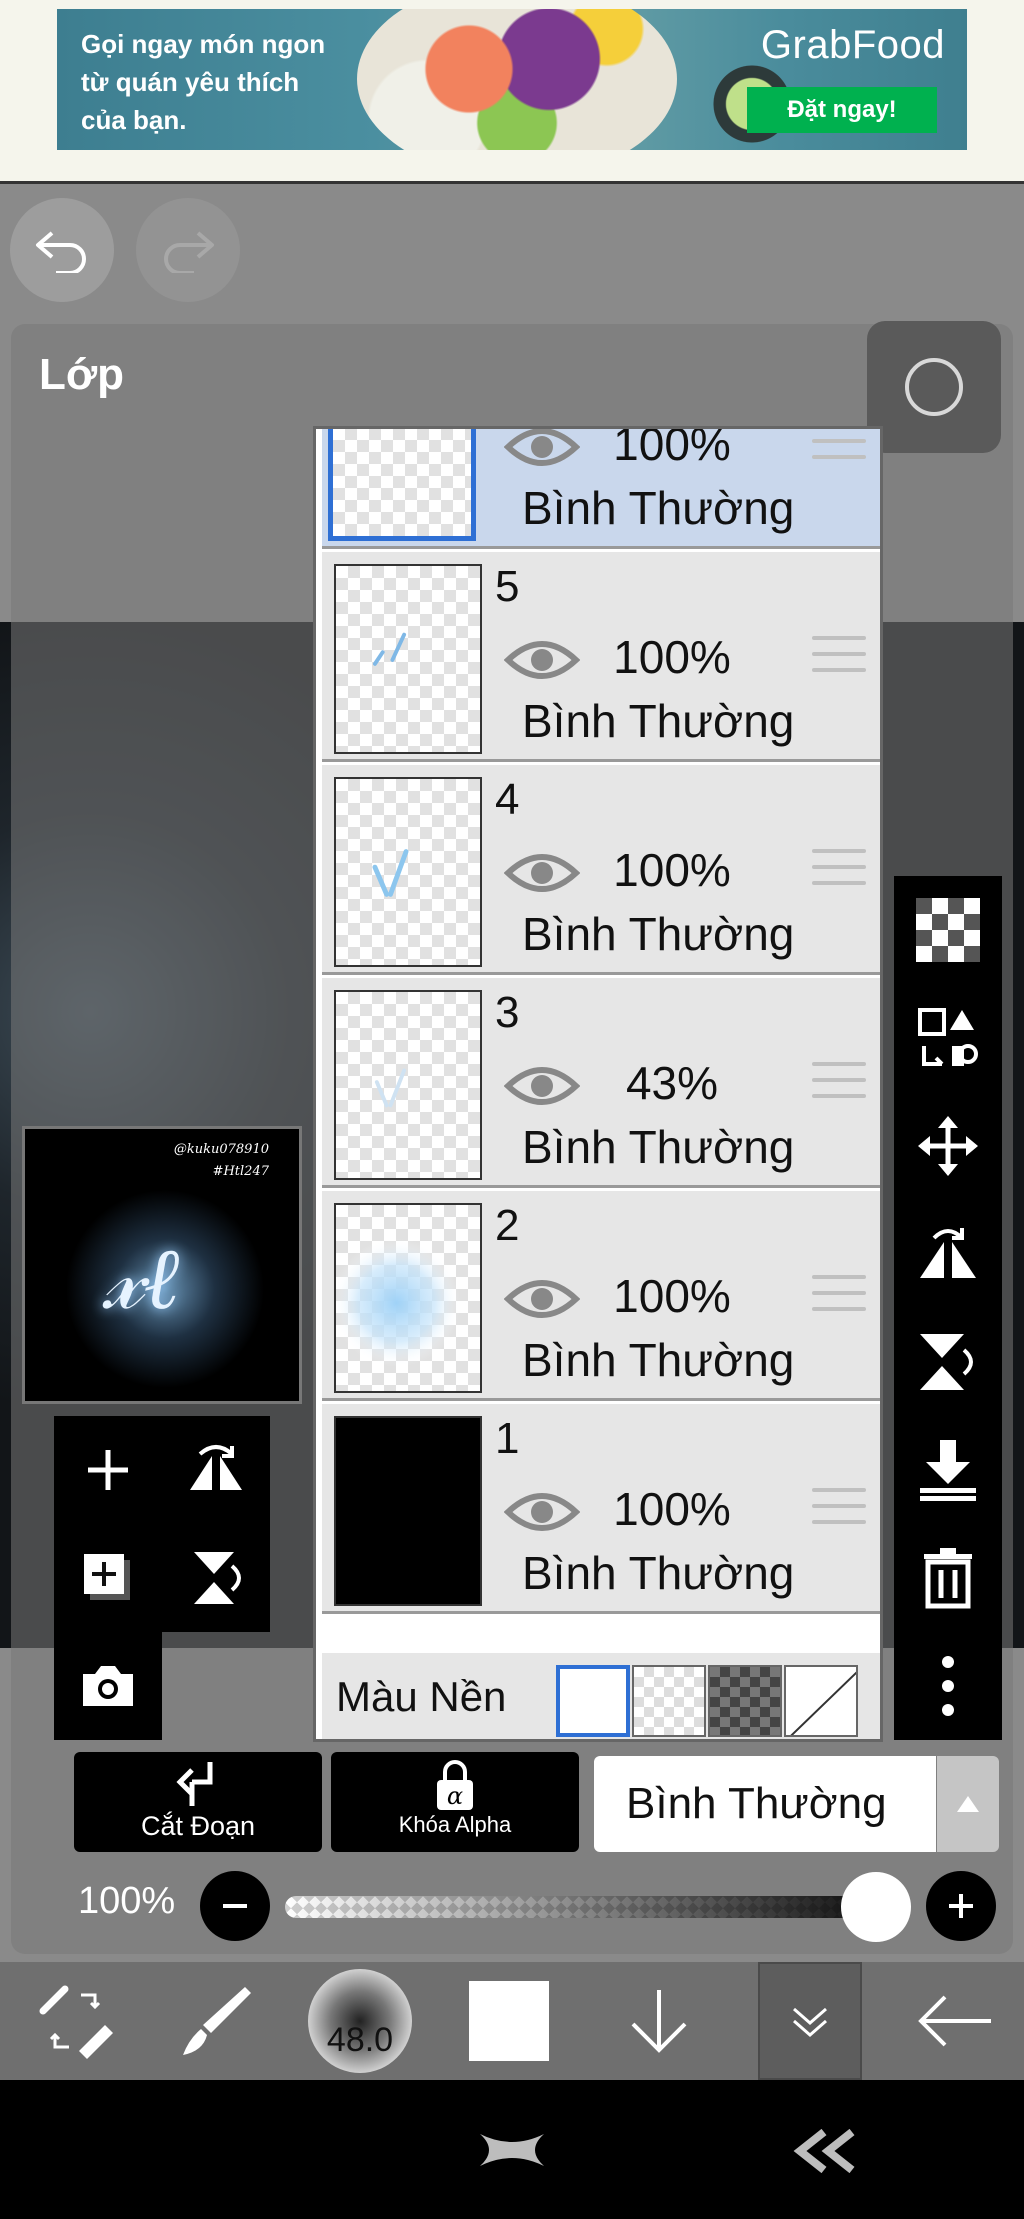  I want to click on brush-tool-button, so click(215, 2021).